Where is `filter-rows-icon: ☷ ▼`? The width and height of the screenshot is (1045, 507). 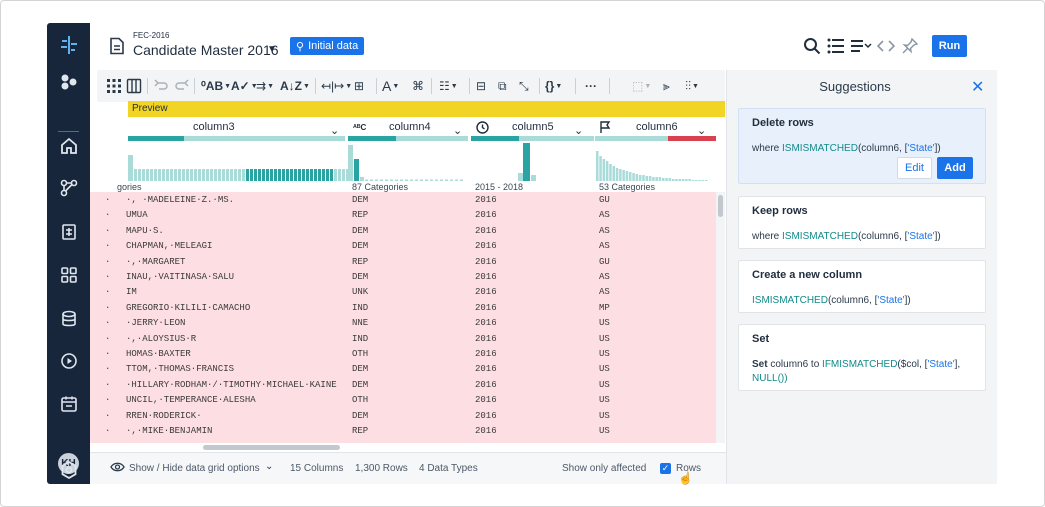
filter-rows-icon: ☷ ▼ is located at coordinates (448, 86).